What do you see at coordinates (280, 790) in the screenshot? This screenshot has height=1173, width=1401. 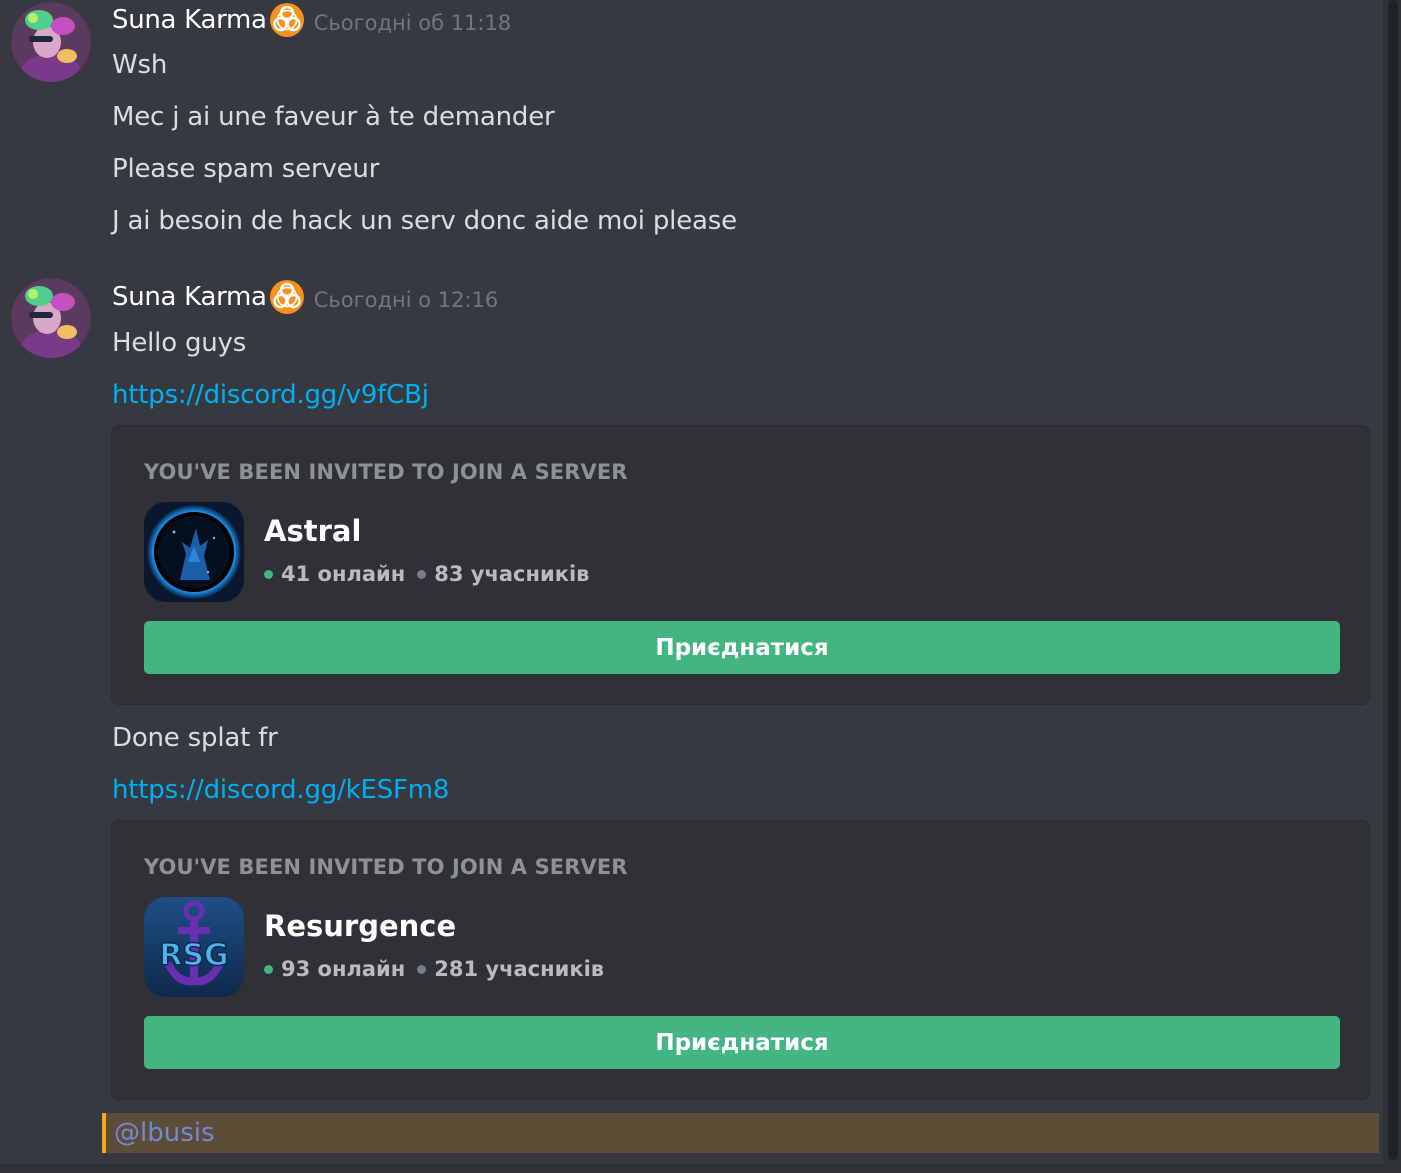 I see `invite-link: https://discord.gg/kESFm8` at bounding box center [280, 790].